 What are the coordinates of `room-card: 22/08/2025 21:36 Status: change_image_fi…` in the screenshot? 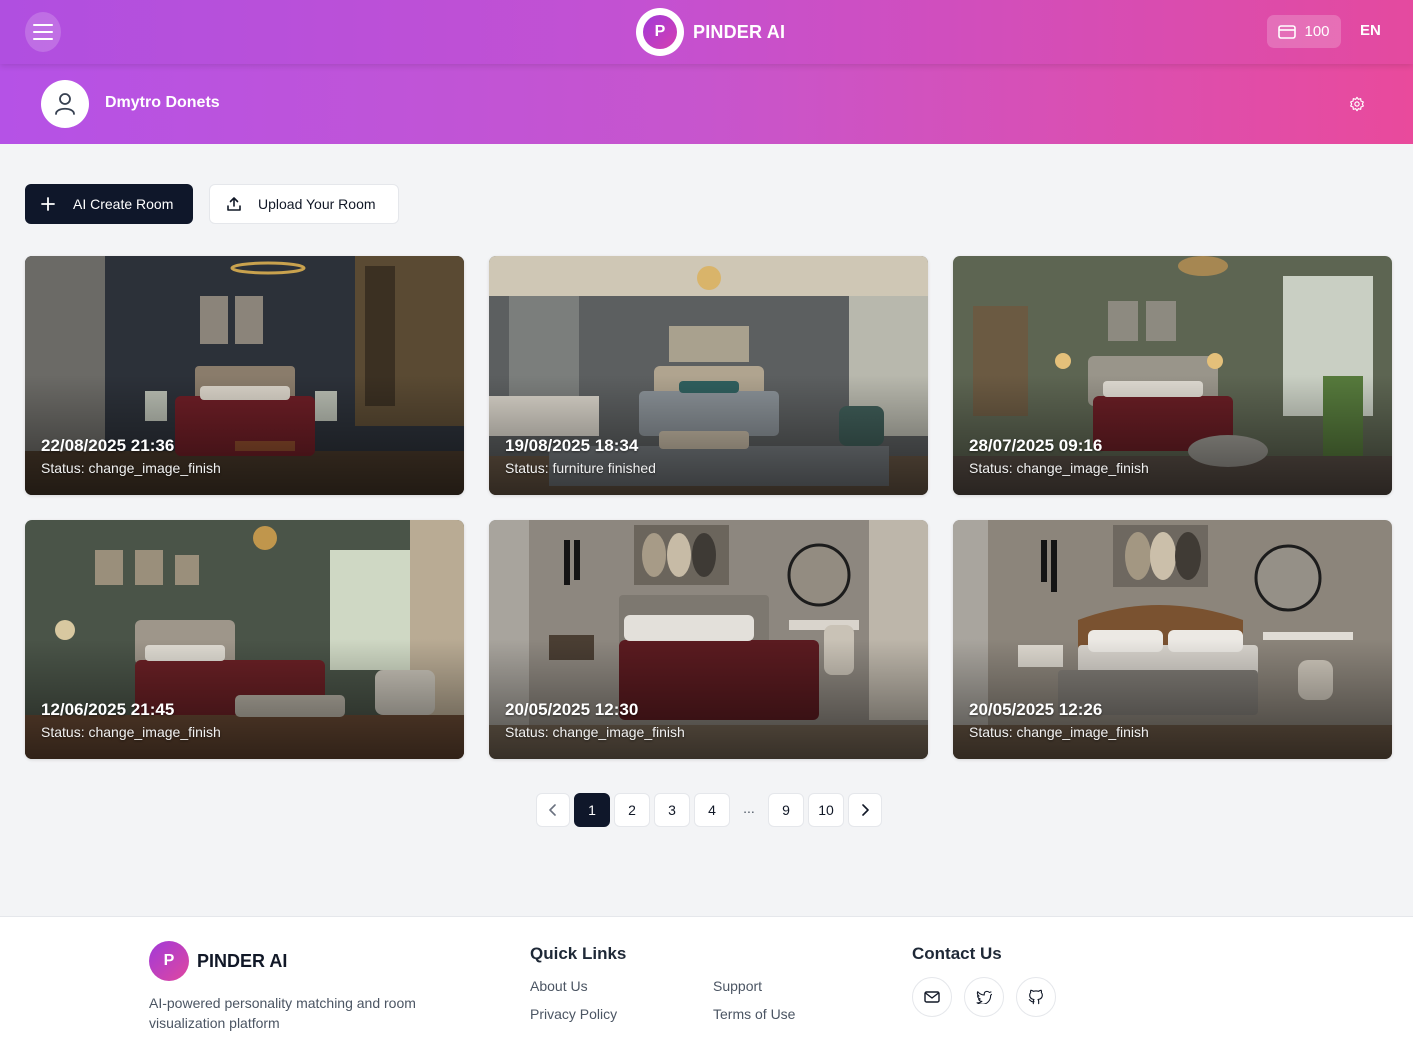 It's located at (244, 375).